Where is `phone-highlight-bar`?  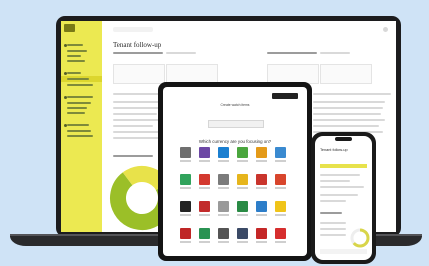
phone-highlight-bar is located at coordinates (343, 166).